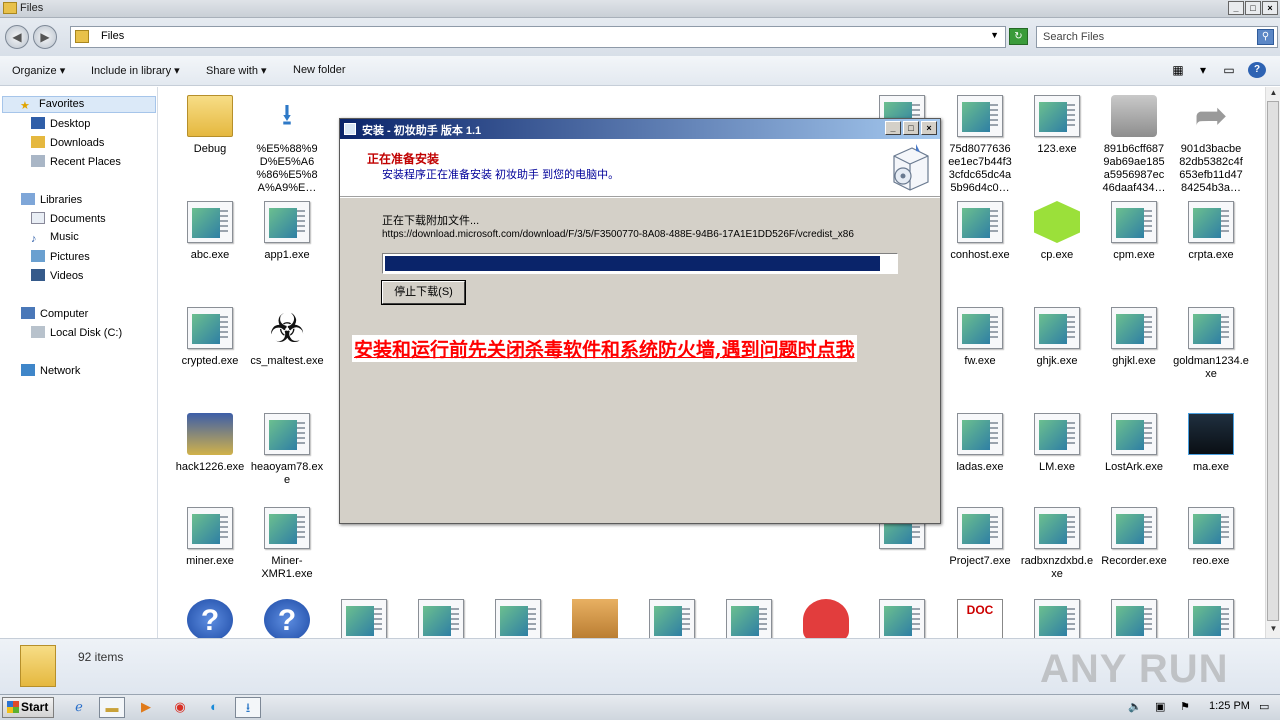 This screenshot has height=720, width=1280. What do you see at coordinates (1229, 706) in the screenshot?
I see `clock: 1:25 PM` at bounding box center [1229, 706].